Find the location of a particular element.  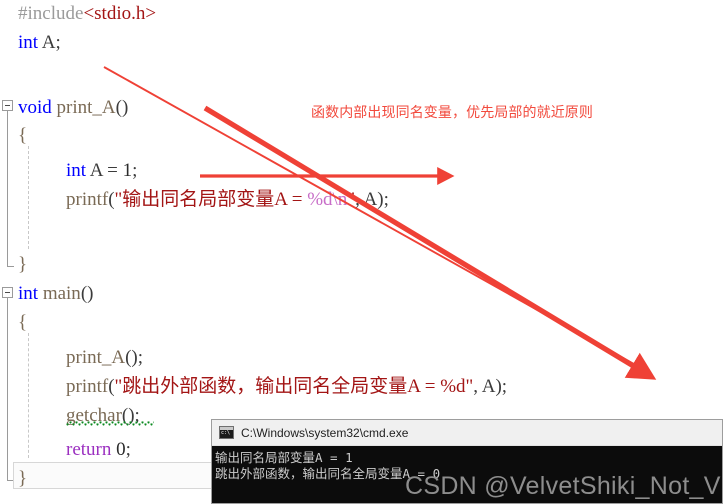

code-line: #include<stdio.h> is located at coordinates (87, 13).